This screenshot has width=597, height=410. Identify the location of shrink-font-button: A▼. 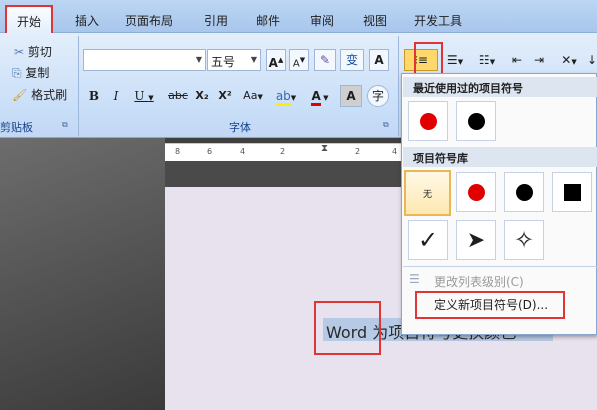
(299, 60).